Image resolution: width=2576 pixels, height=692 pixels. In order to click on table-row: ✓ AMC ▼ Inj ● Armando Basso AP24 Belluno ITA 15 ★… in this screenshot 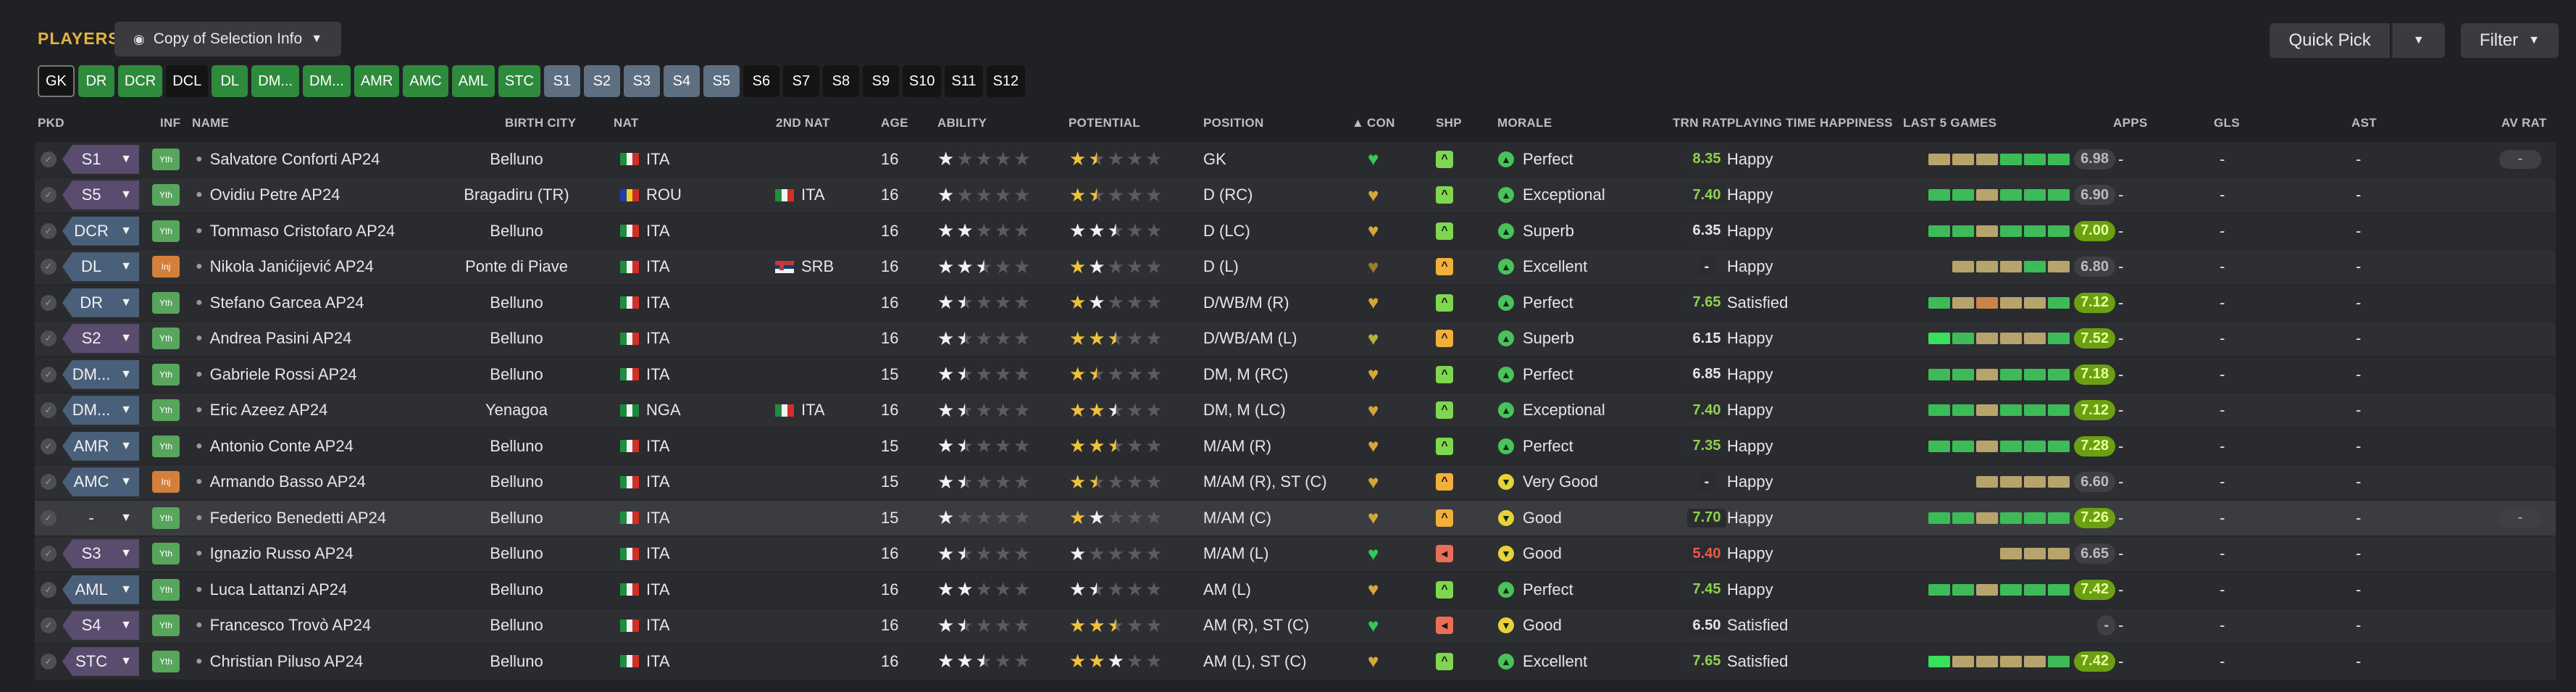, I will do `click(1295, 482)`.